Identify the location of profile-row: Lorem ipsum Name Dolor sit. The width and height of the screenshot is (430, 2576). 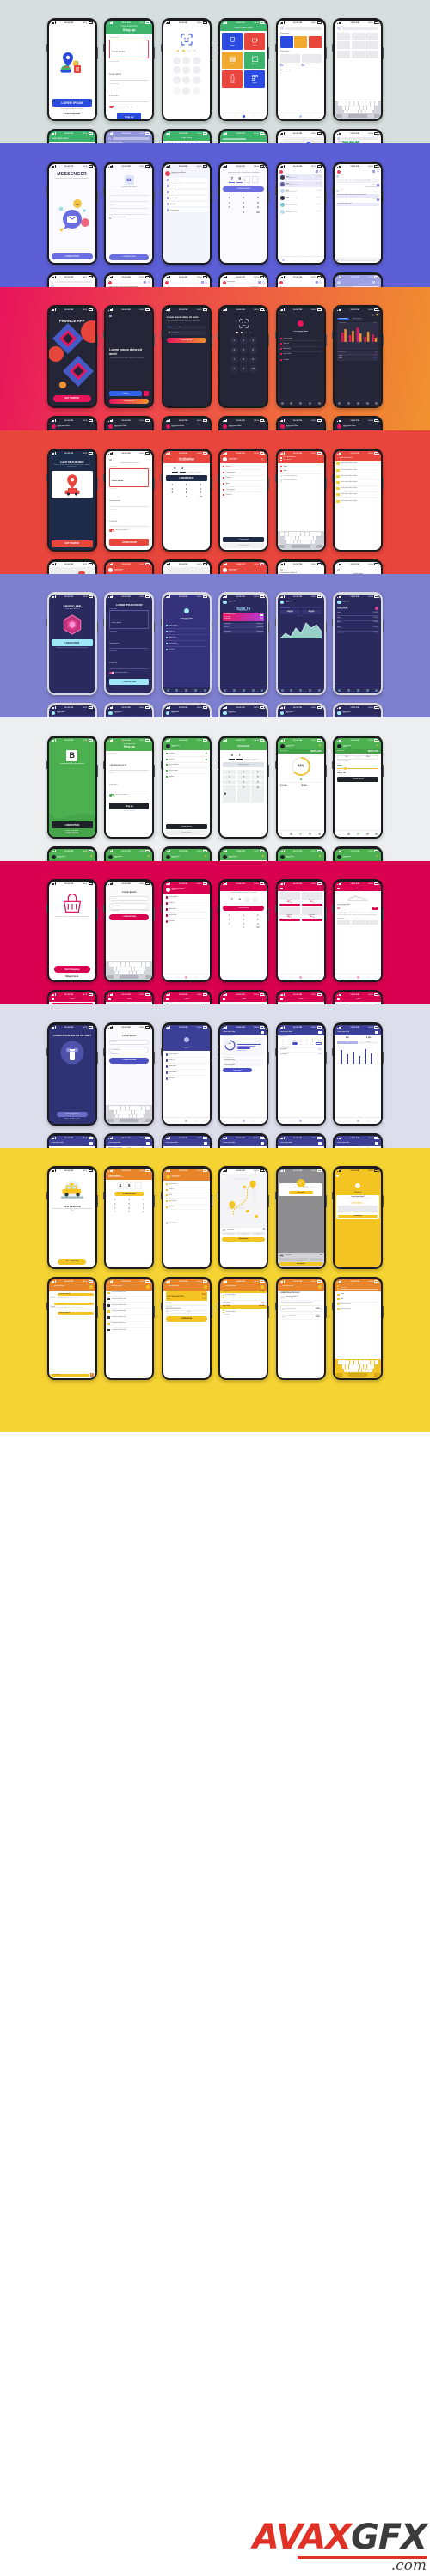
(186, 173).